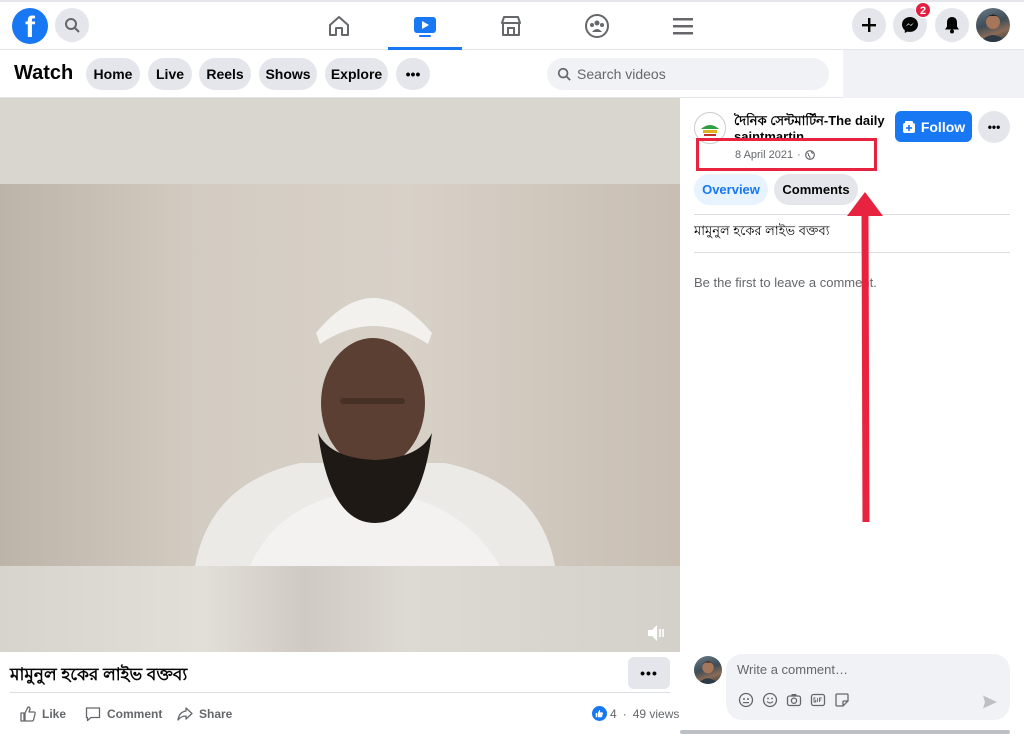 The height and width of the screenshot is (742, 1024). Describe the element at coordinates (649, 673) in the screenshot. I see `video-more-button: •••` at that location.